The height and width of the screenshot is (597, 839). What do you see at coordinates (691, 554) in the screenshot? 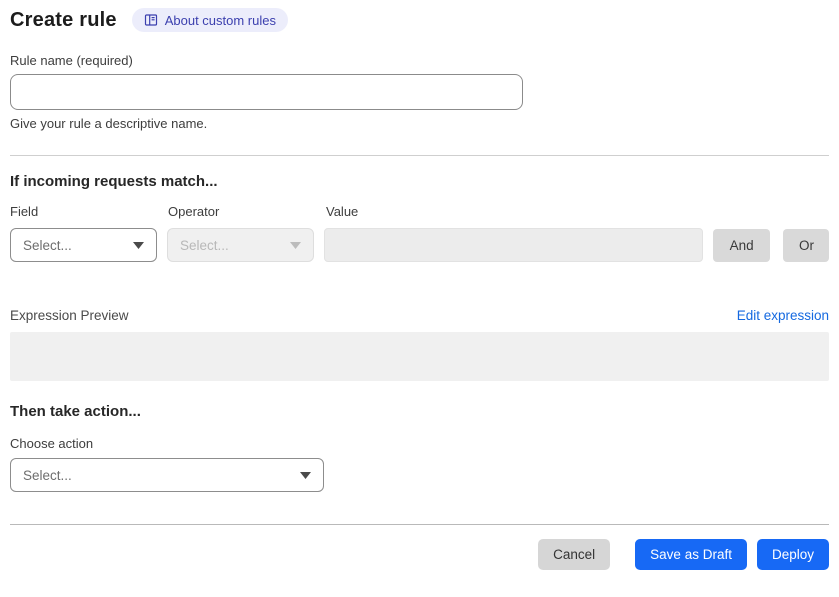
I see `save-as-draft-button: Save as Draft` at bounding box center [691, 554].